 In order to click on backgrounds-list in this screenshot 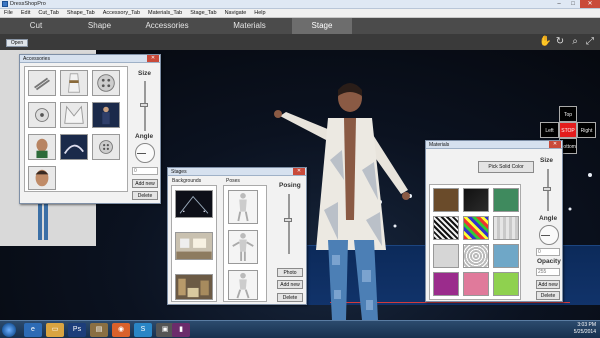, I will do `click(194, 243)`.